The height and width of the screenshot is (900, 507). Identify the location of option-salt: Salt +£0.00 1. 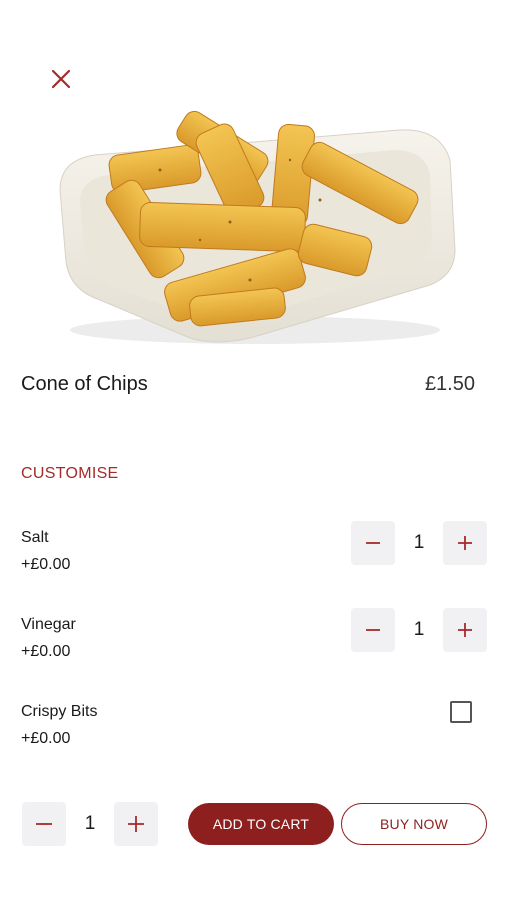
(254, 553).